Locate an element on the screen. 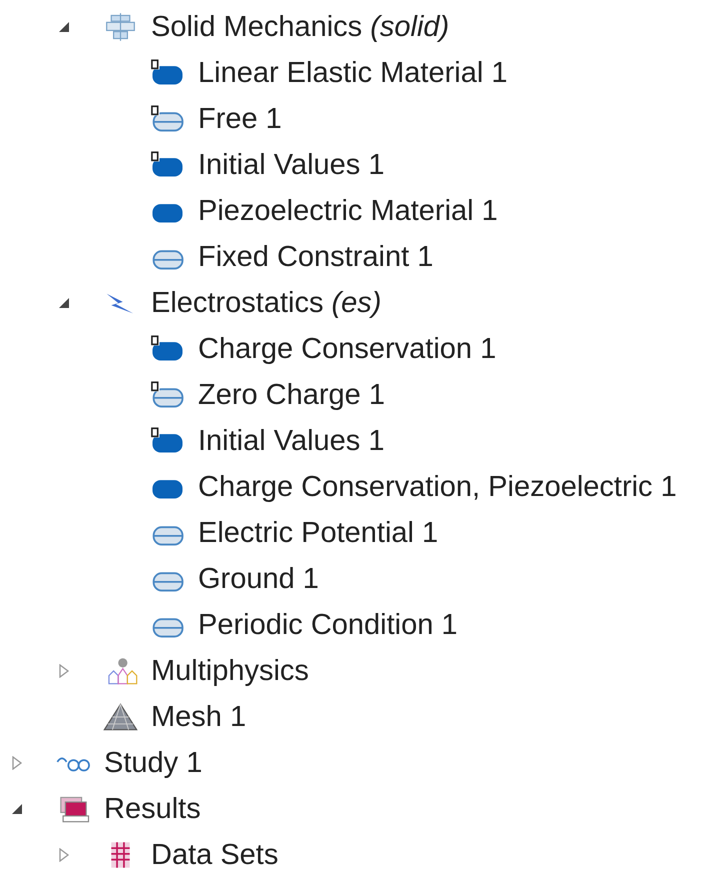 The image size is (725, 888). tree-item-label: Periodic Condition 1 is located at coordinates (328, 625).